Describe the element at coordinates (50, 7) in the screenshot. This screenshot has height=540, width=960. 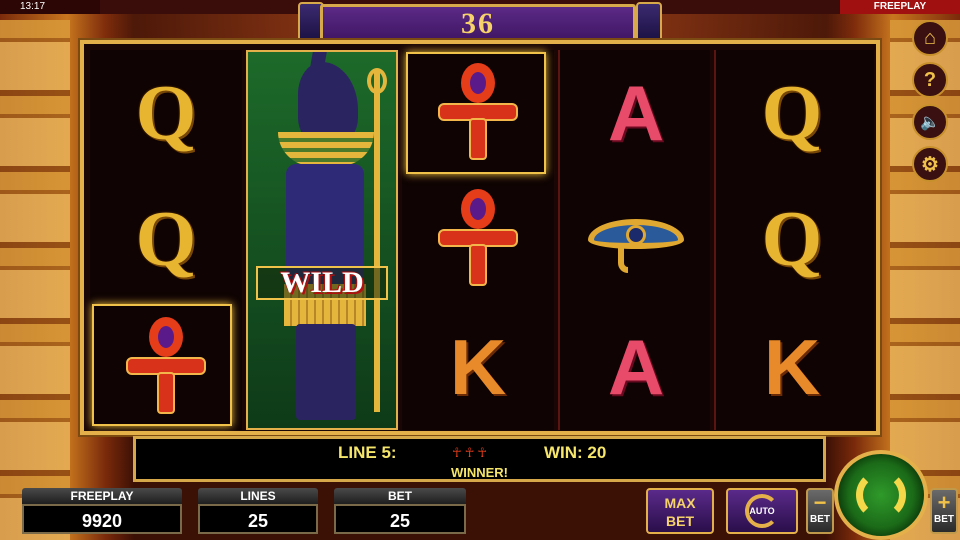
I see `clock: 13:17` at that location.